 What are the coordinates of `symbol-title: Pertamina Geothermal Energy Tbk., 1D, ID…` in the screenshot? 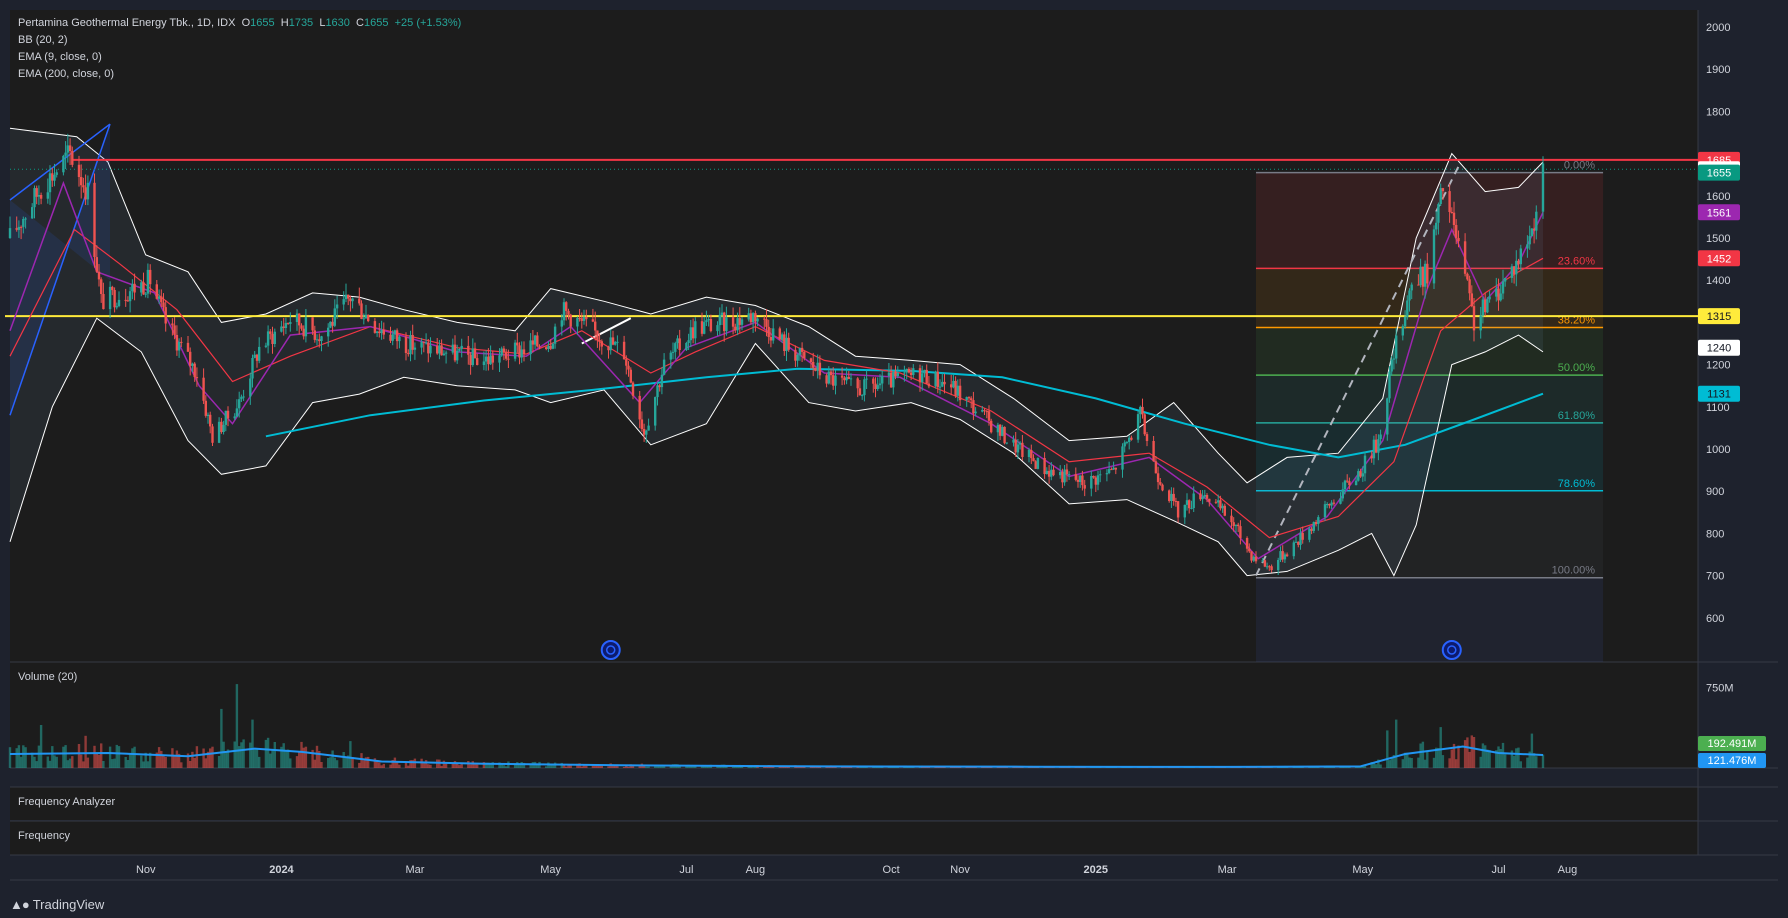 It's located at (127, 23).